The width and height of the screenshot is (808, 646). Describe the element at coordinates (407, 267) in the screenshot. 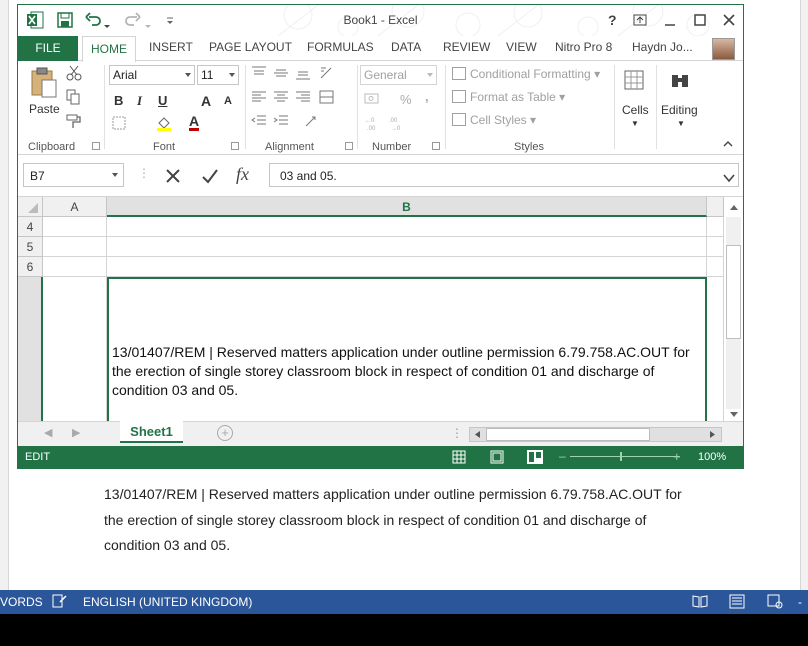

I see `cell-b6` at that location.